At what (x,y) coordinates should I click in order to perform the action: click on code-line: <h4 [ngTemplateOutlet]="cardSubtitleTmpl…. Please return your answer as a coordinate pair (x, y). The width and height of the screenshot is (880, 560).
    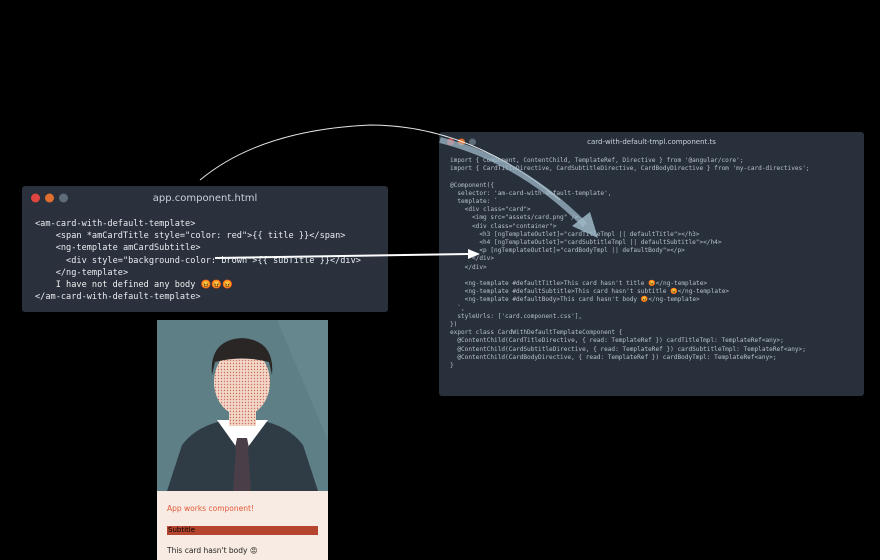
    Looking at the image, I should click on (586, 243).